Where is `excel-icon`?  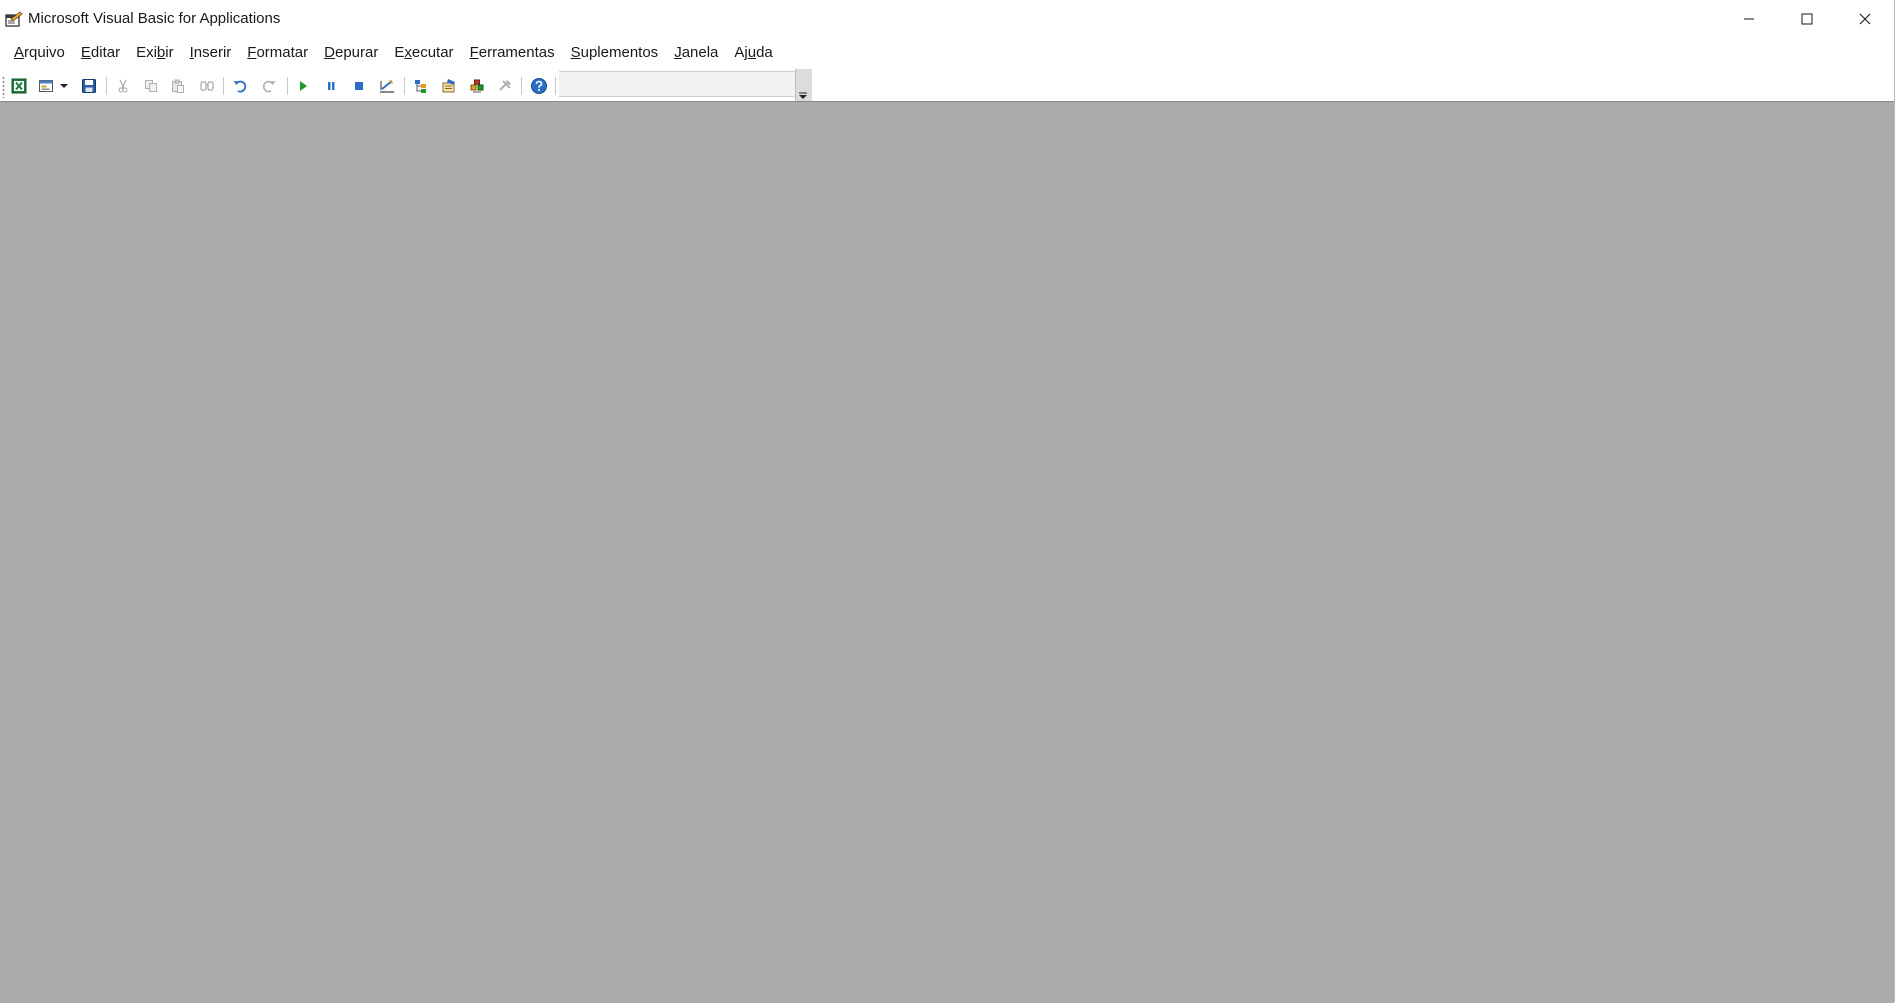 excel-icon is located at coordinates (19, 86).